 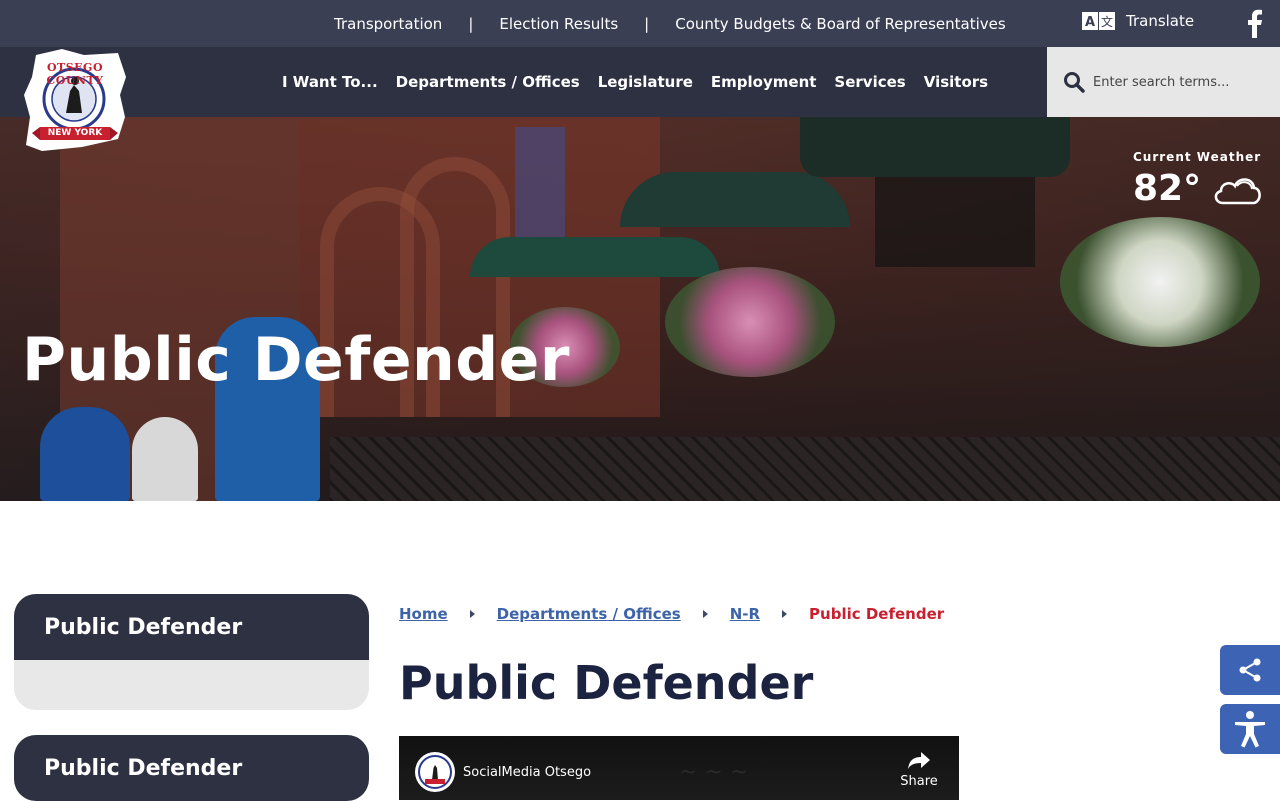 I want to click on facebook-icon, so click(x=1254, y=23).